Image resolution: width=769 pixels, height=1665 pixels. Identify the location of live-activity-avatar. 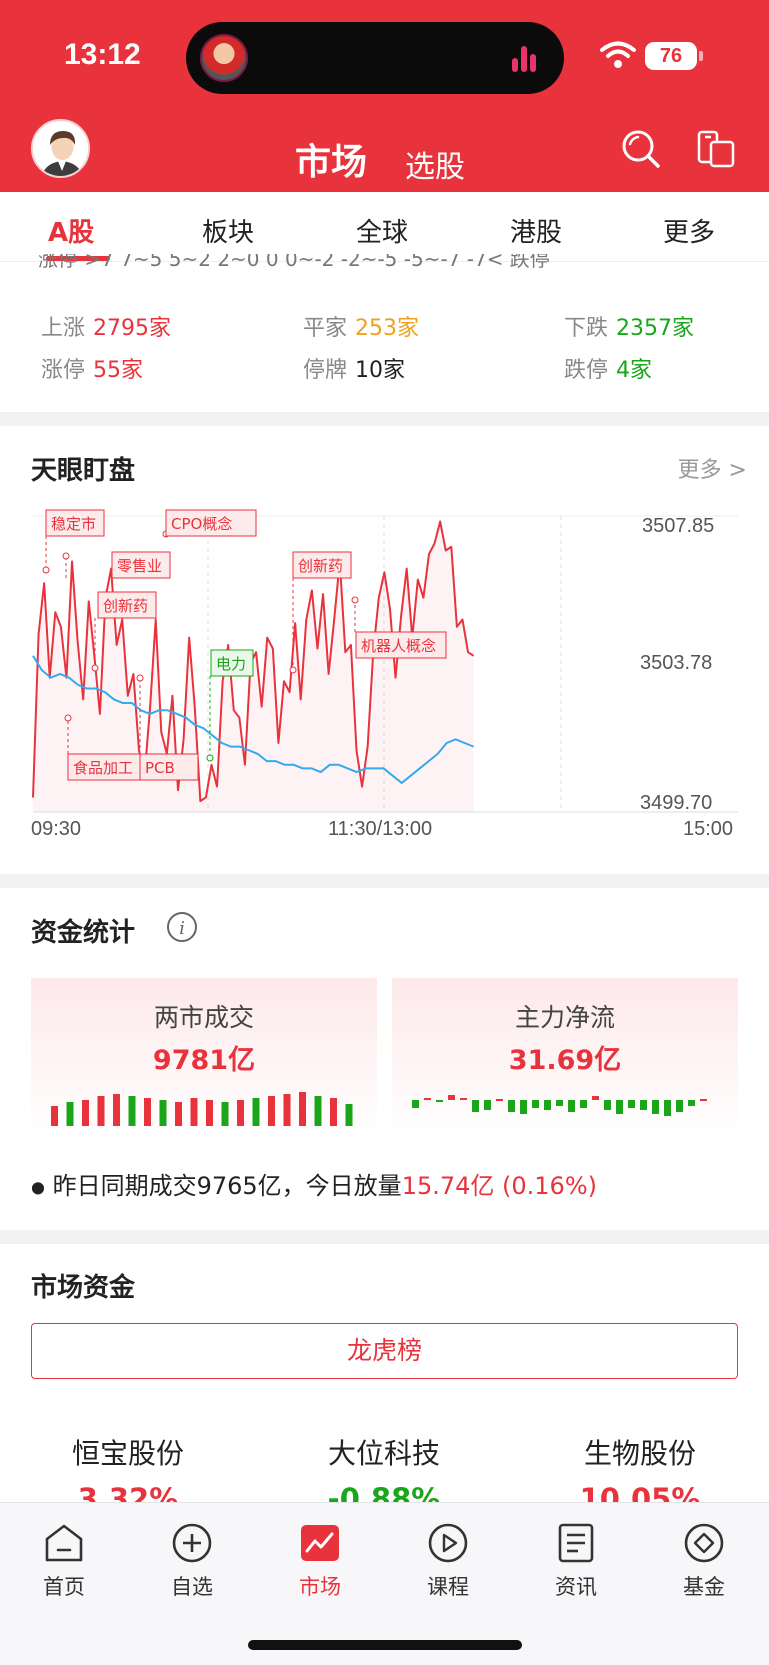
(224, 58).